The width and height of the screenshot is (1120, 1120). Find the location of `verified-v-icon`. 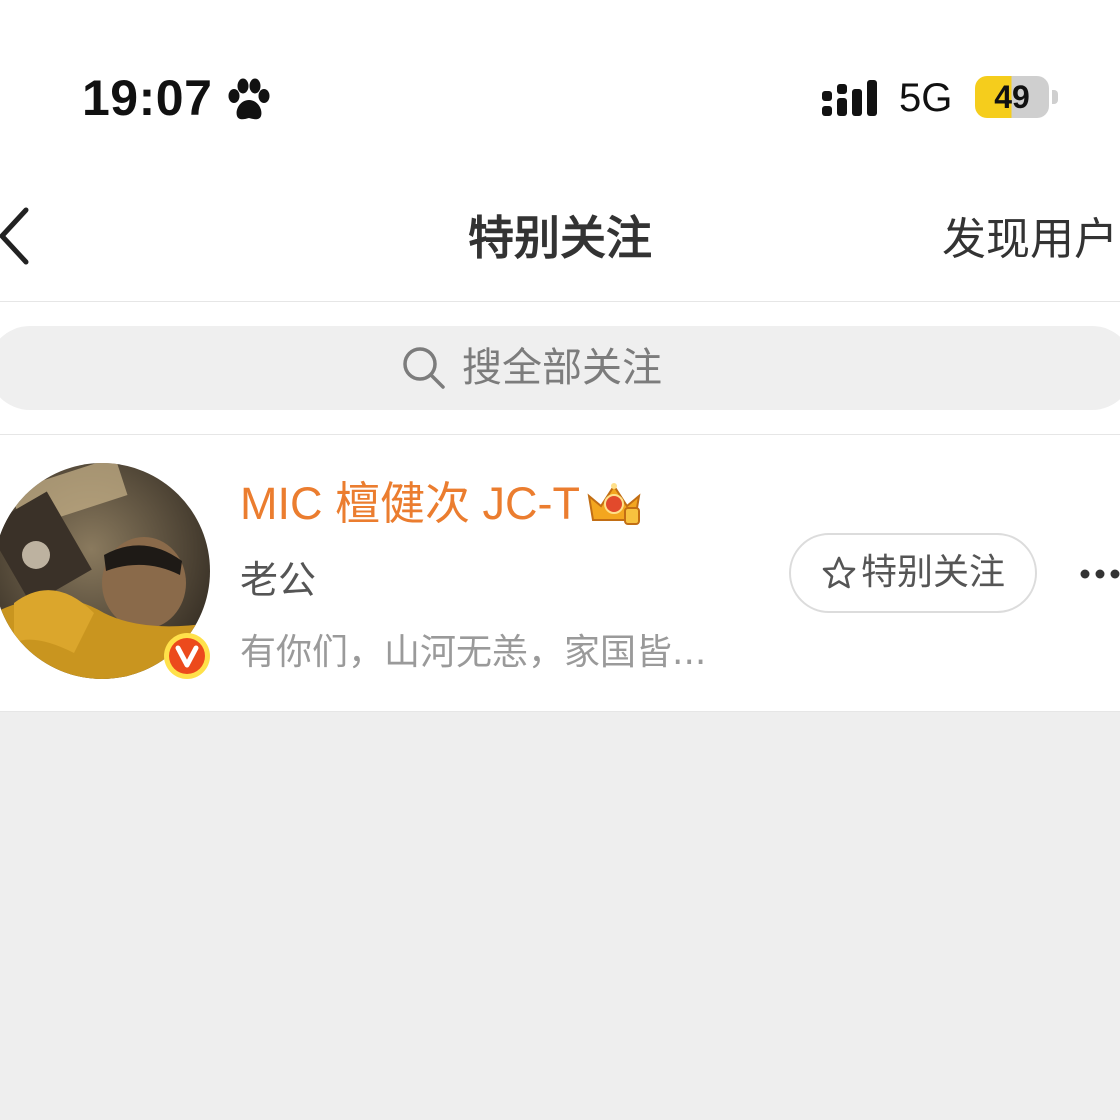

verified-v-icon is located at coordinates (187, 656).